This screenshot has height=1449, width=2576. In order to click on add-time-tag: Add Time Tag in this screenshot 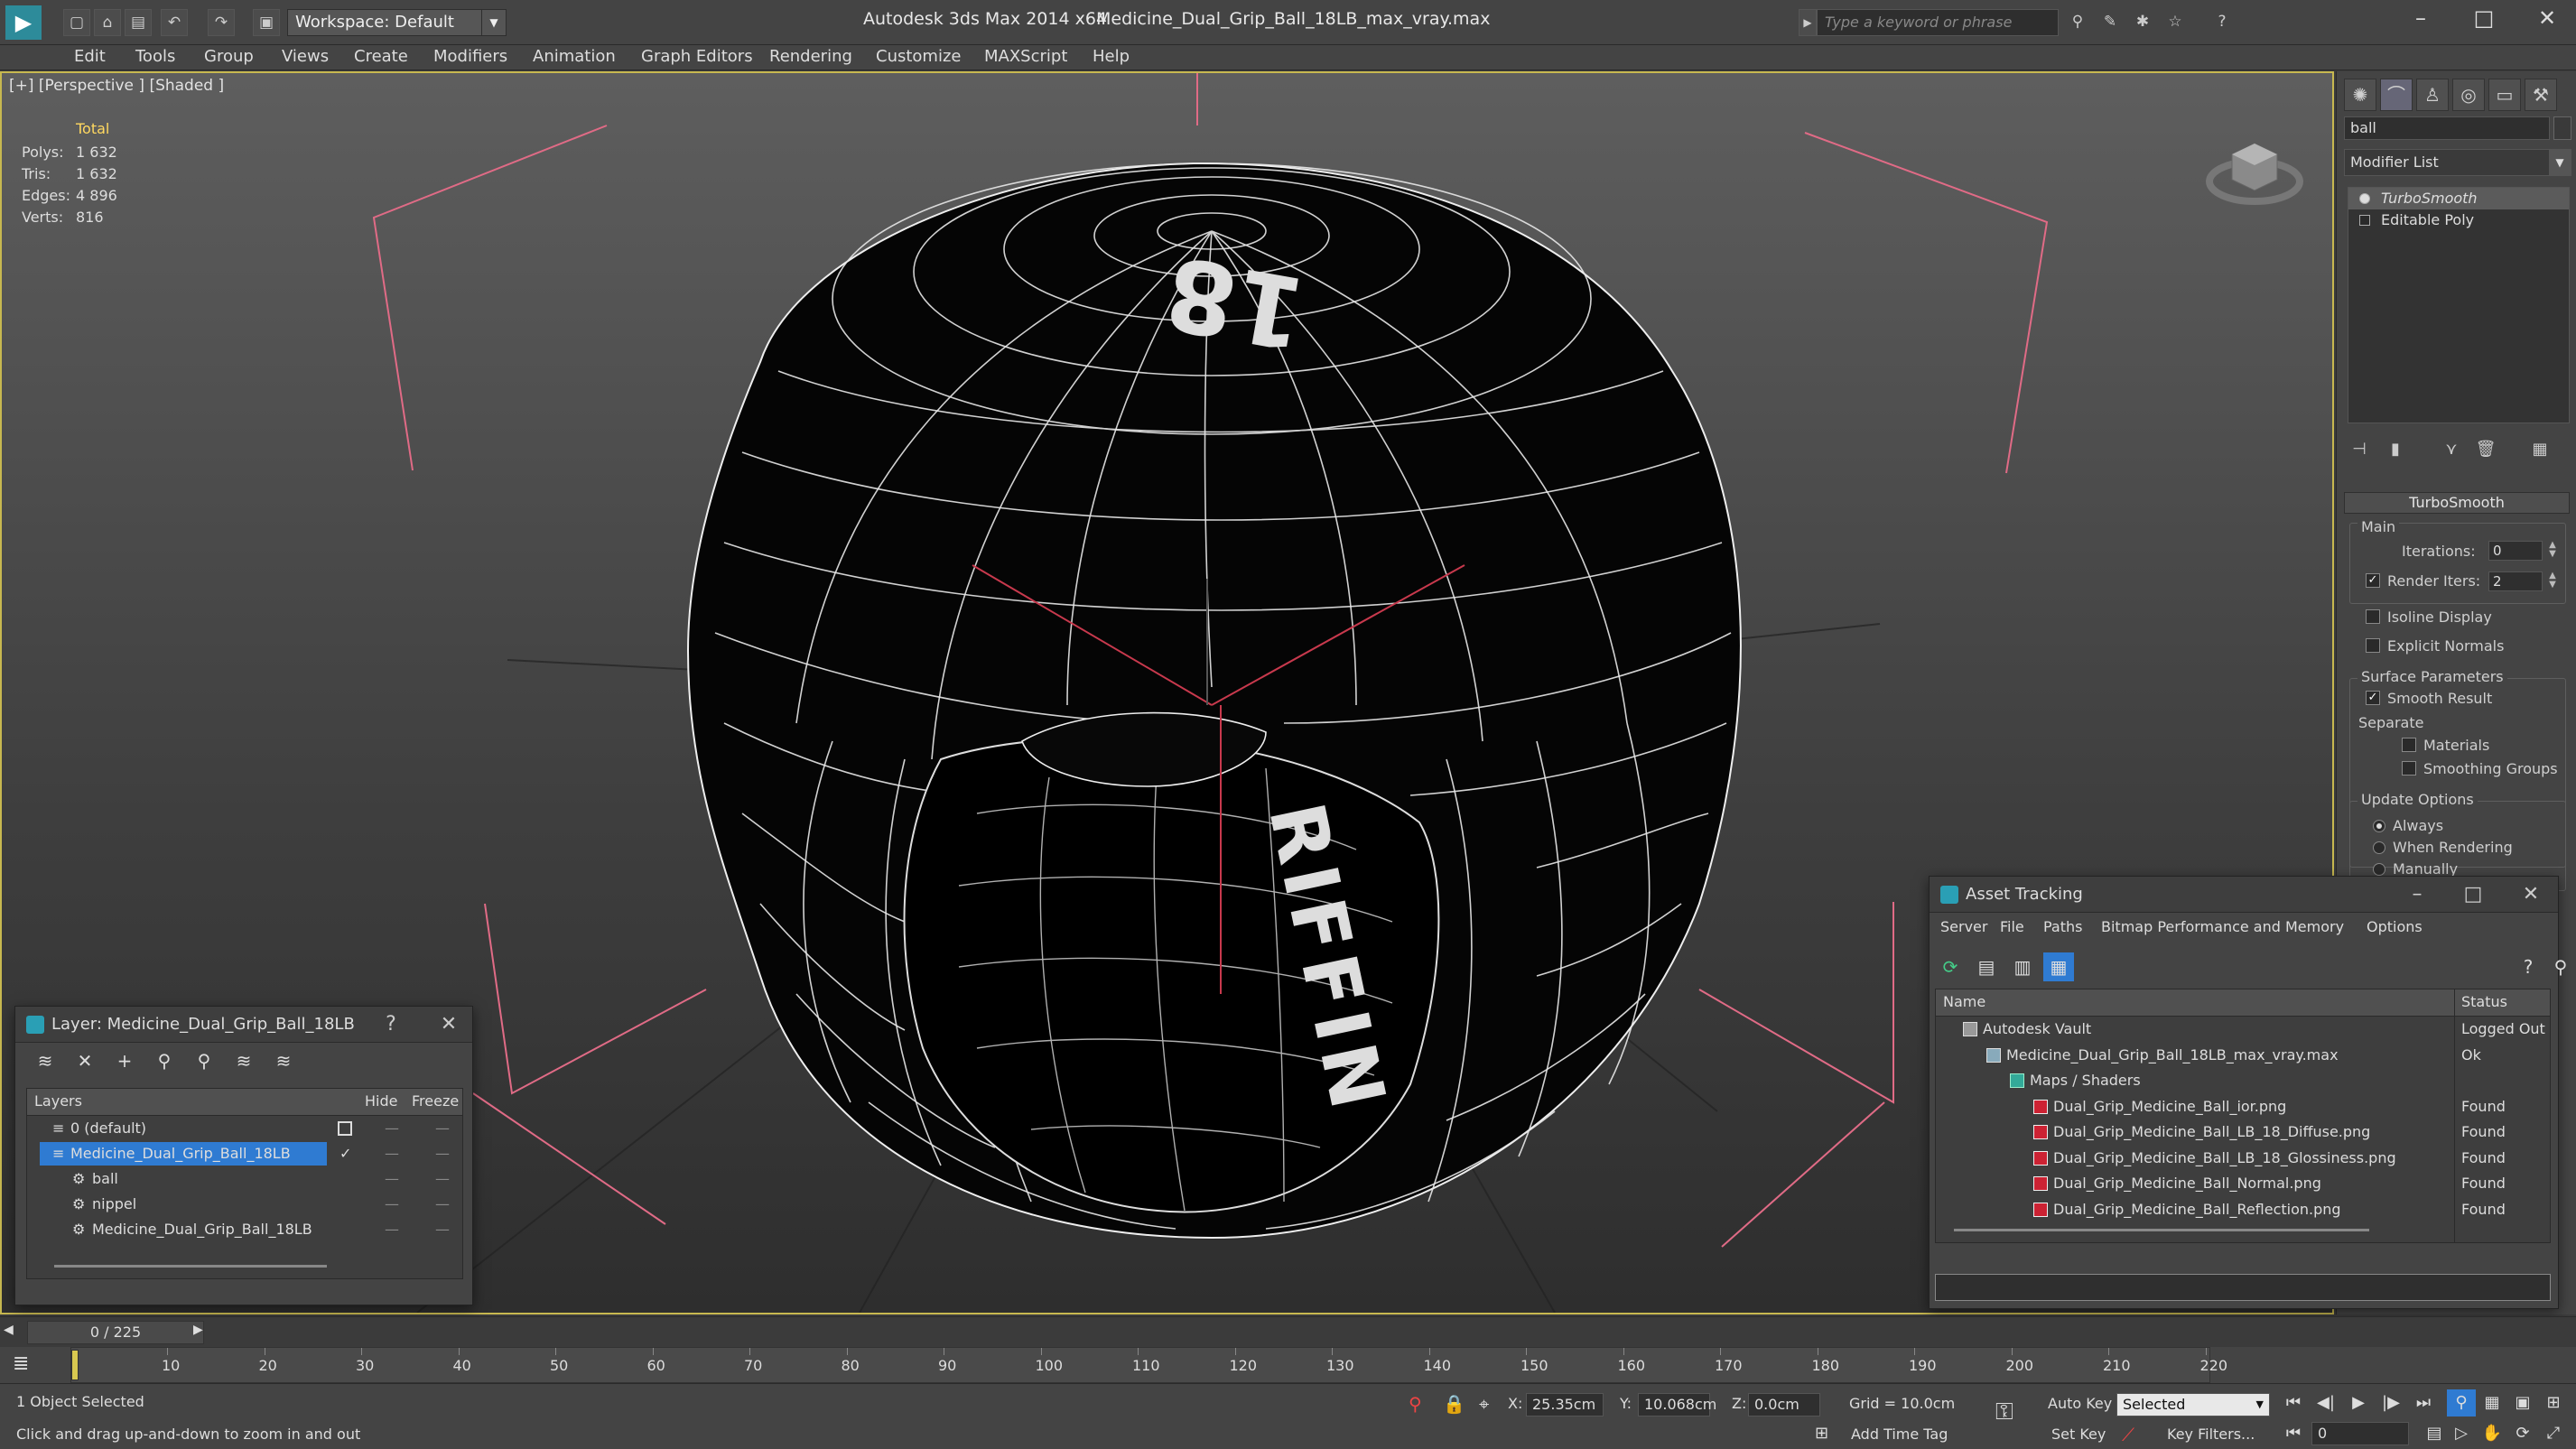, I will do `click(1899, 1434)`.